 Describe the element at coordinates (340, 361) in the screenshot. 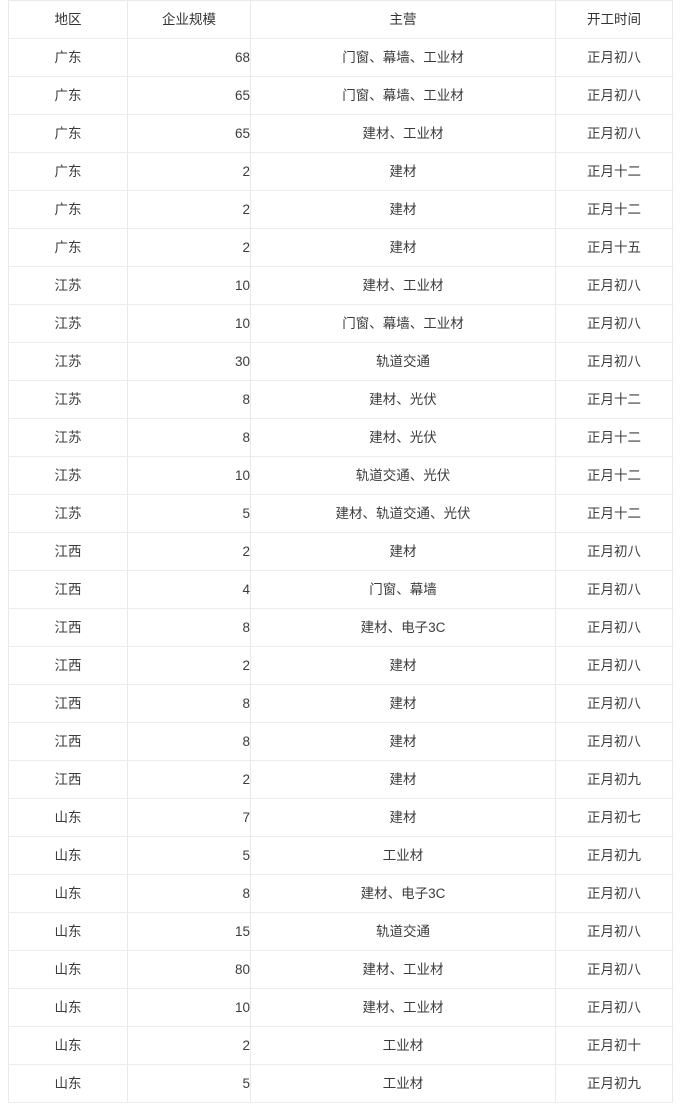

I see `table-row: 江苏 30 轨道交通 正月初八` at that location.